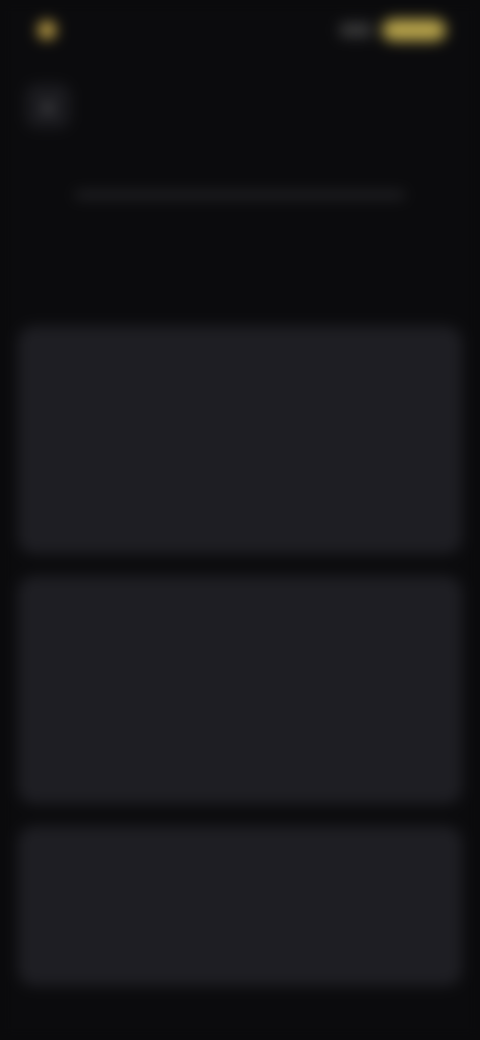 This screenshot has height=1040, width=480. What do you see at coordinates (414, 30) in the screenshot?
I see `battery-icon` at bounding box center [414, 30].